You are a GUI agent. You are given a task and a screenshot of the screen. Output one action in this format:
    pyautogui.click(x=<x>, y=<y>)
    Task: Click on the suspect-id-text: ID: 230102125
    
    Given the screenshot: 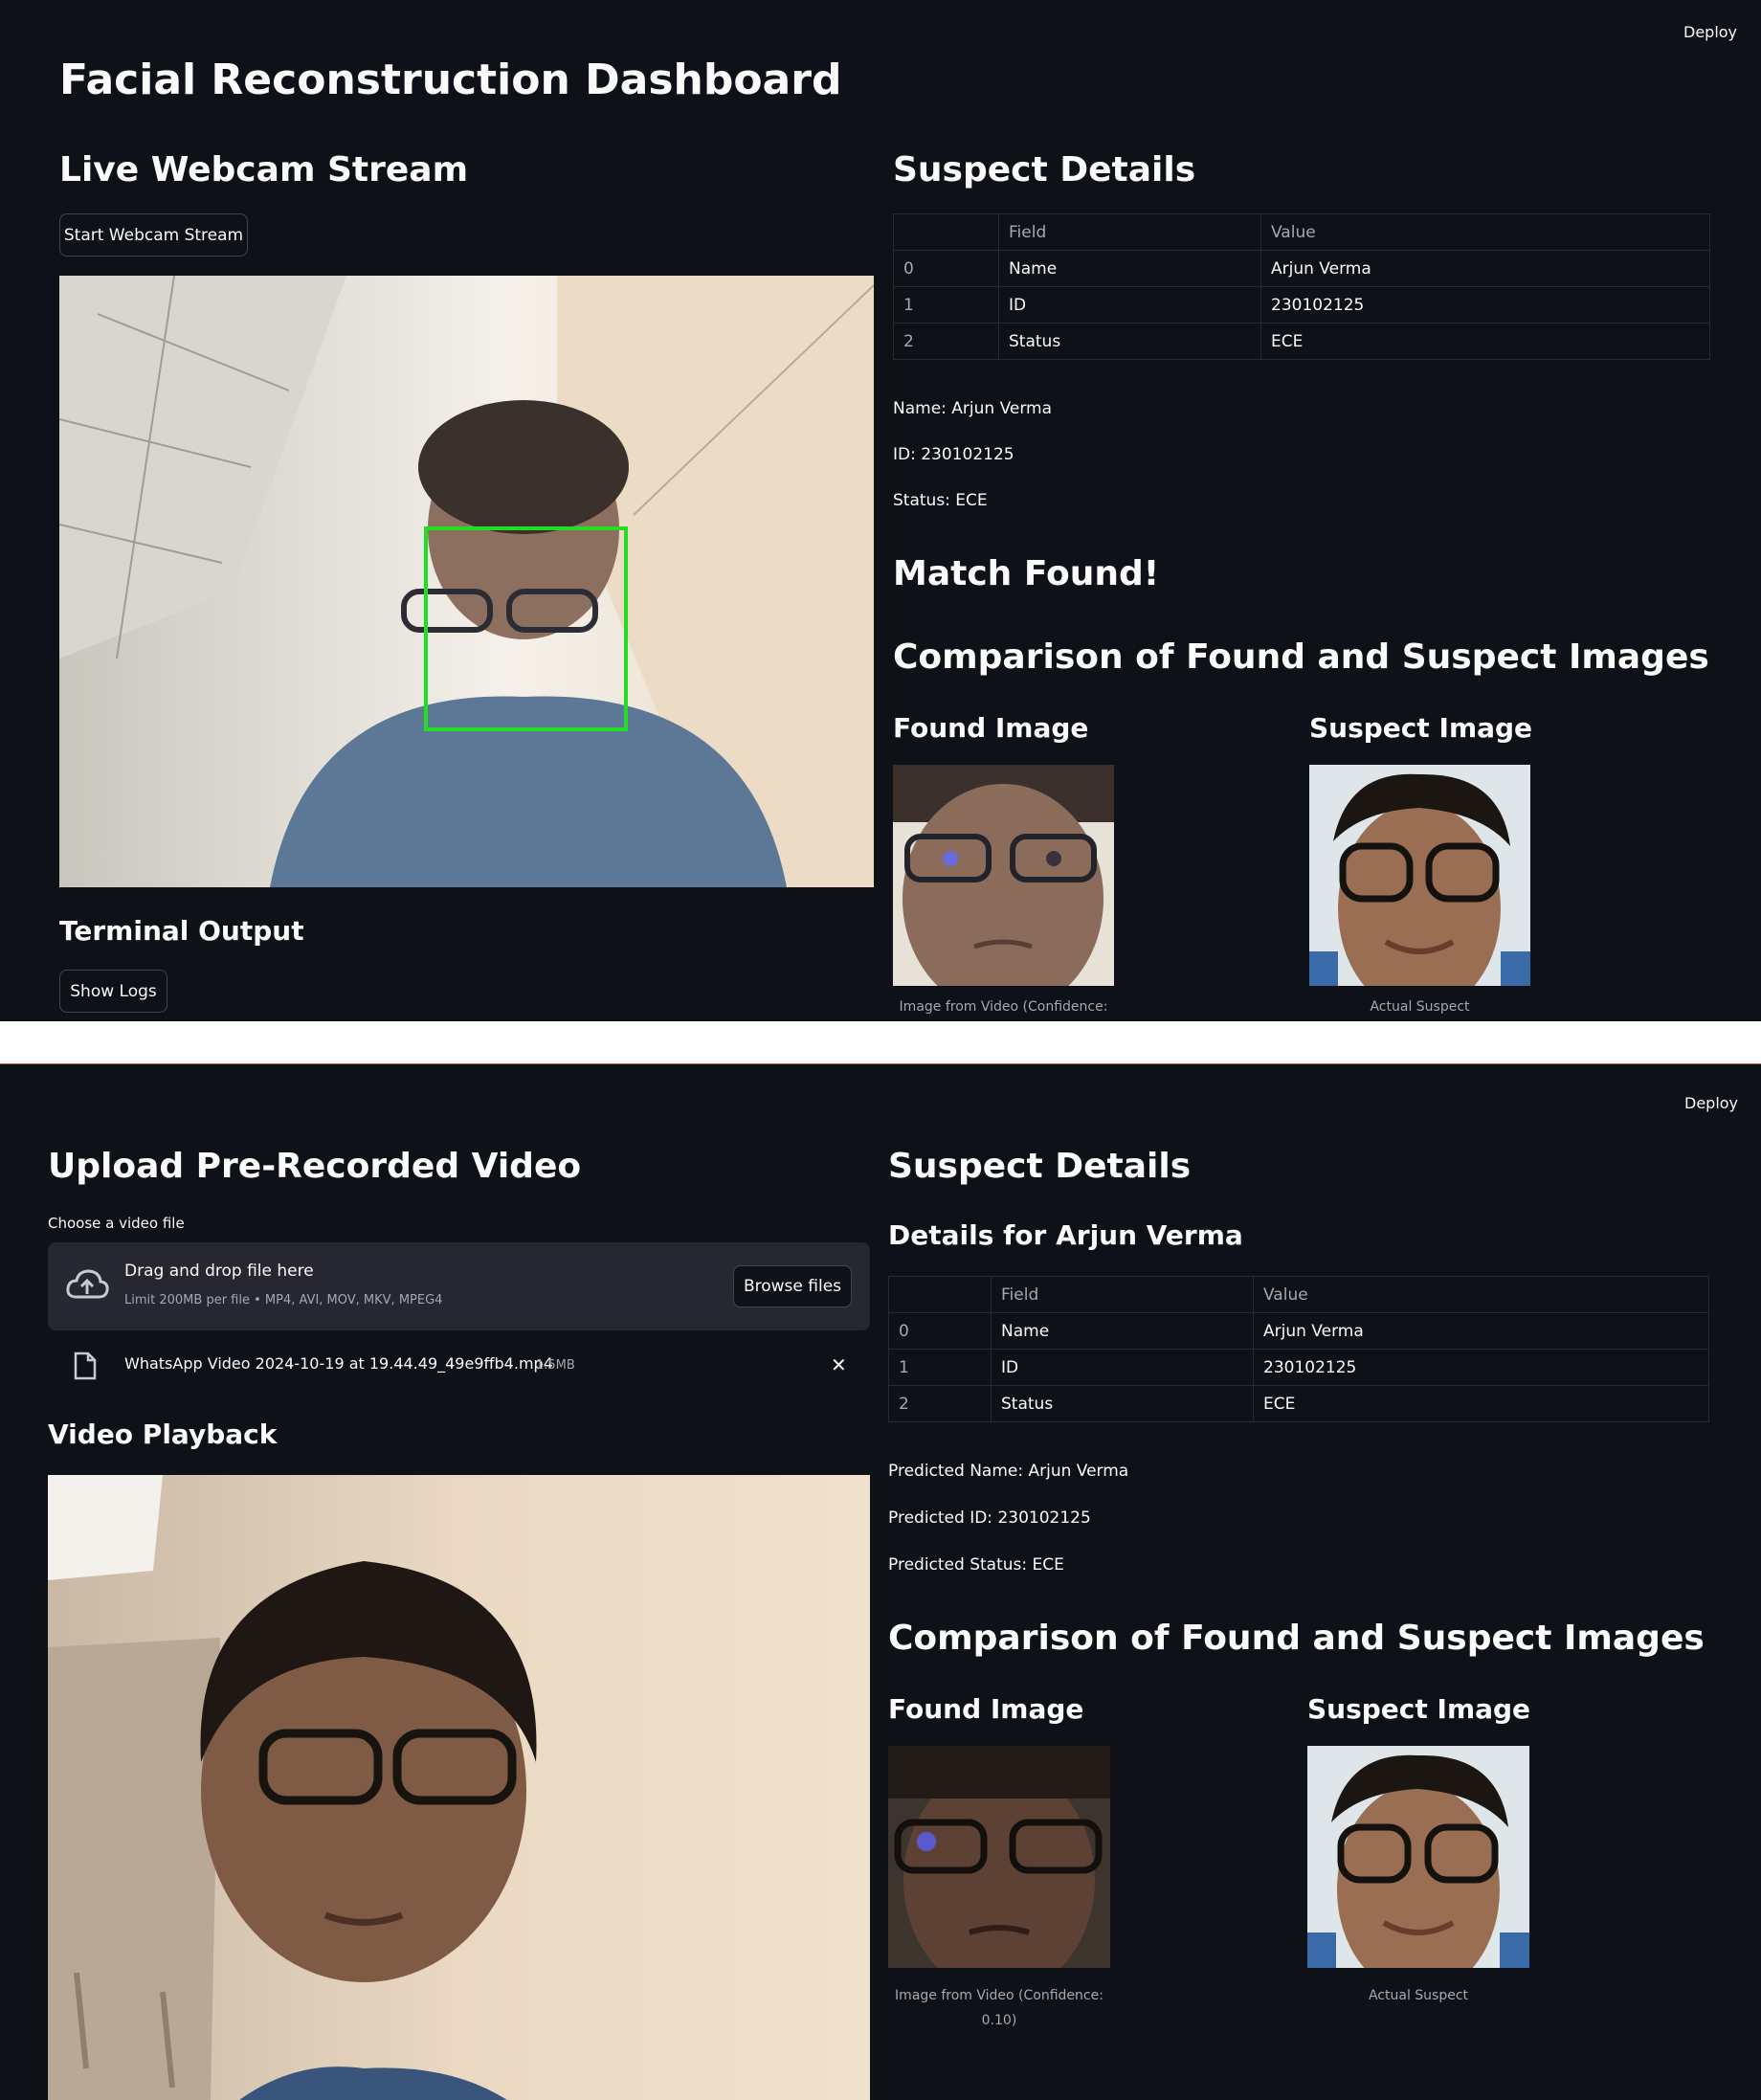 What is the action you would take?
    pyautogui.click(x=953, y=454)
    